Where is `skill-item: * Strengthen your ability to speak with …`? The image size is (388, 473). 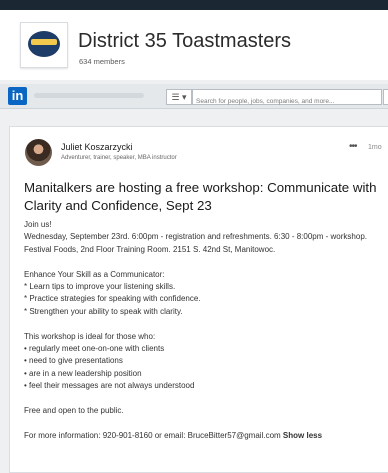
skill-item: * Strengthen your ability to speak with … is located at coordinates (103, 311).